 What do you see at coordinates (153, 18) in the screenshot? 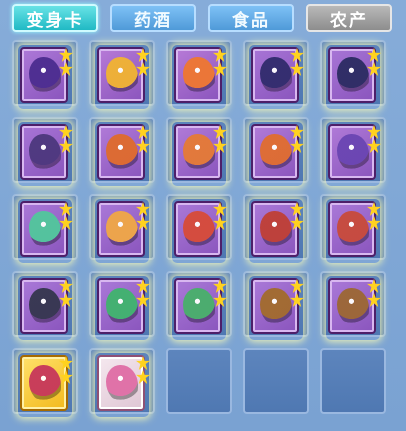
I see `tab-medicinal-wine: 药酒` at bounding box center [153, 18].